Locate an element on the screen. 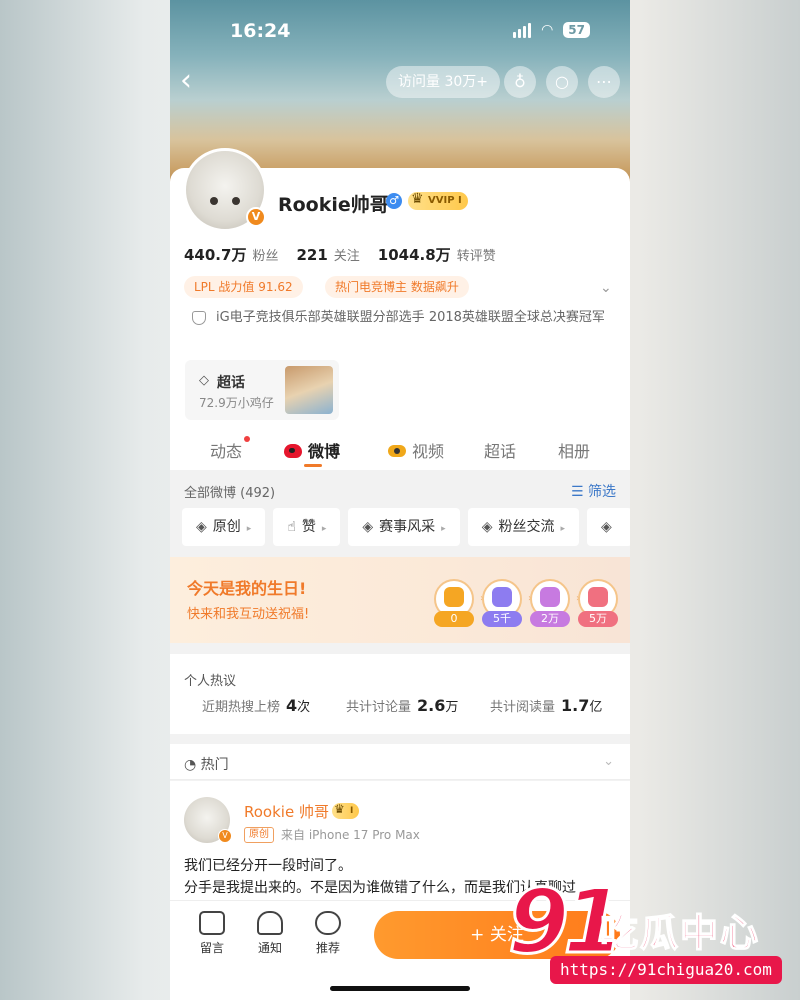 The height and width of the screenshot is (1000, 800). chip-label: 原创 is located at coordinates (226, 527).